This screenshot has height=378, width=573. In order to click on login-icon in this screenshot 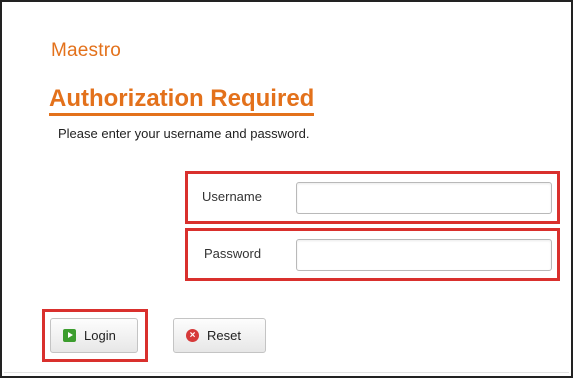, I will do `click(69, 335)`.